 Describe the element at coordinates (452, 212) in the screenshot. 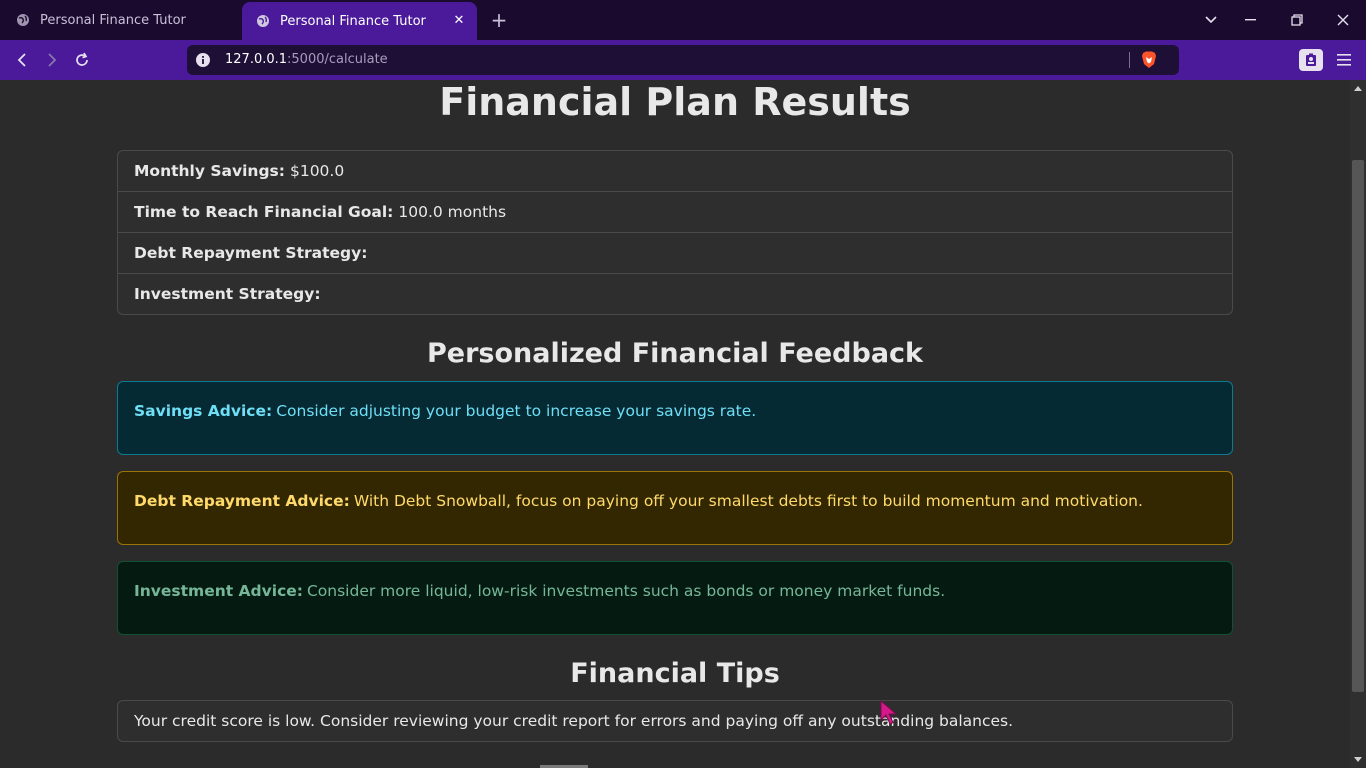

I see `result-value: 100.0 months` at that location.